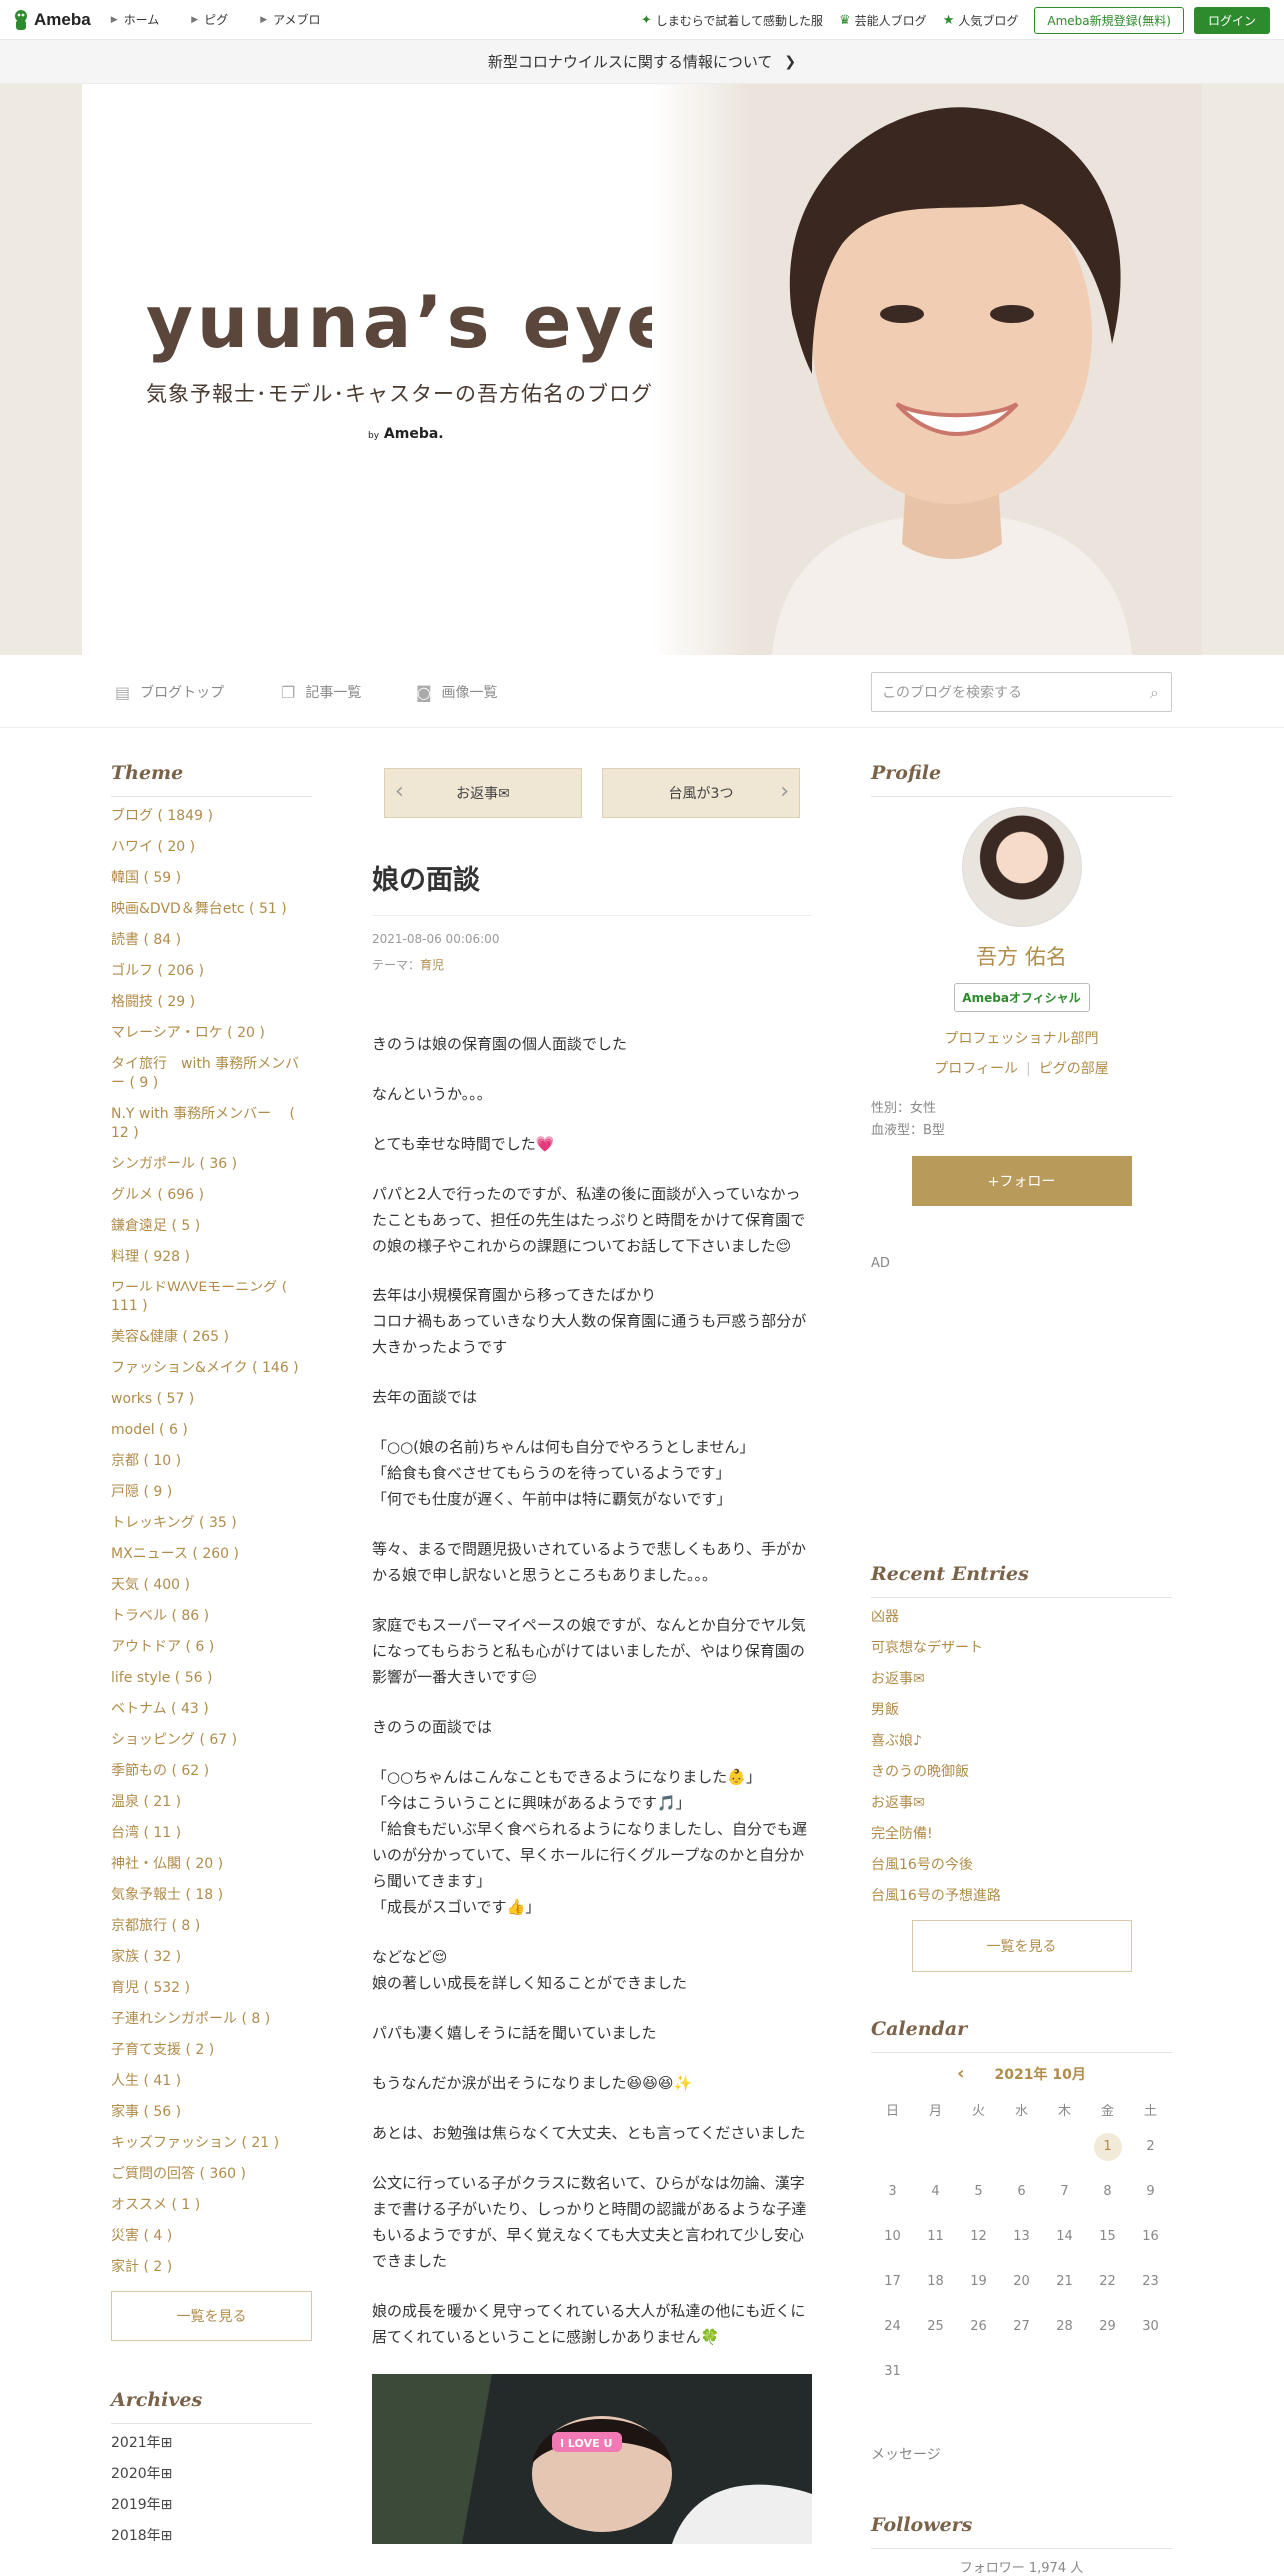  Describe the element at coordinates (1021, 1181) in the screenshot. I see `follow-button: +フォロー` at that location.